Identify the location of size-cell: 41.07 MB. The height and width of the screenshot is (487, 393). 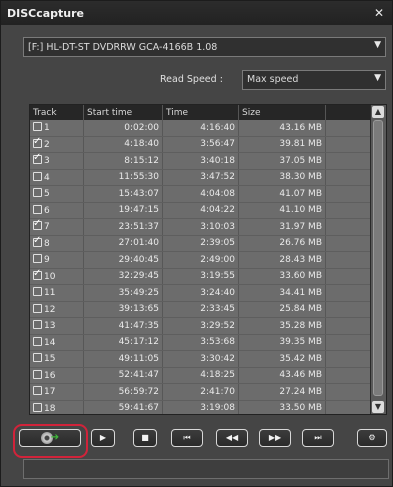
(282, 194).